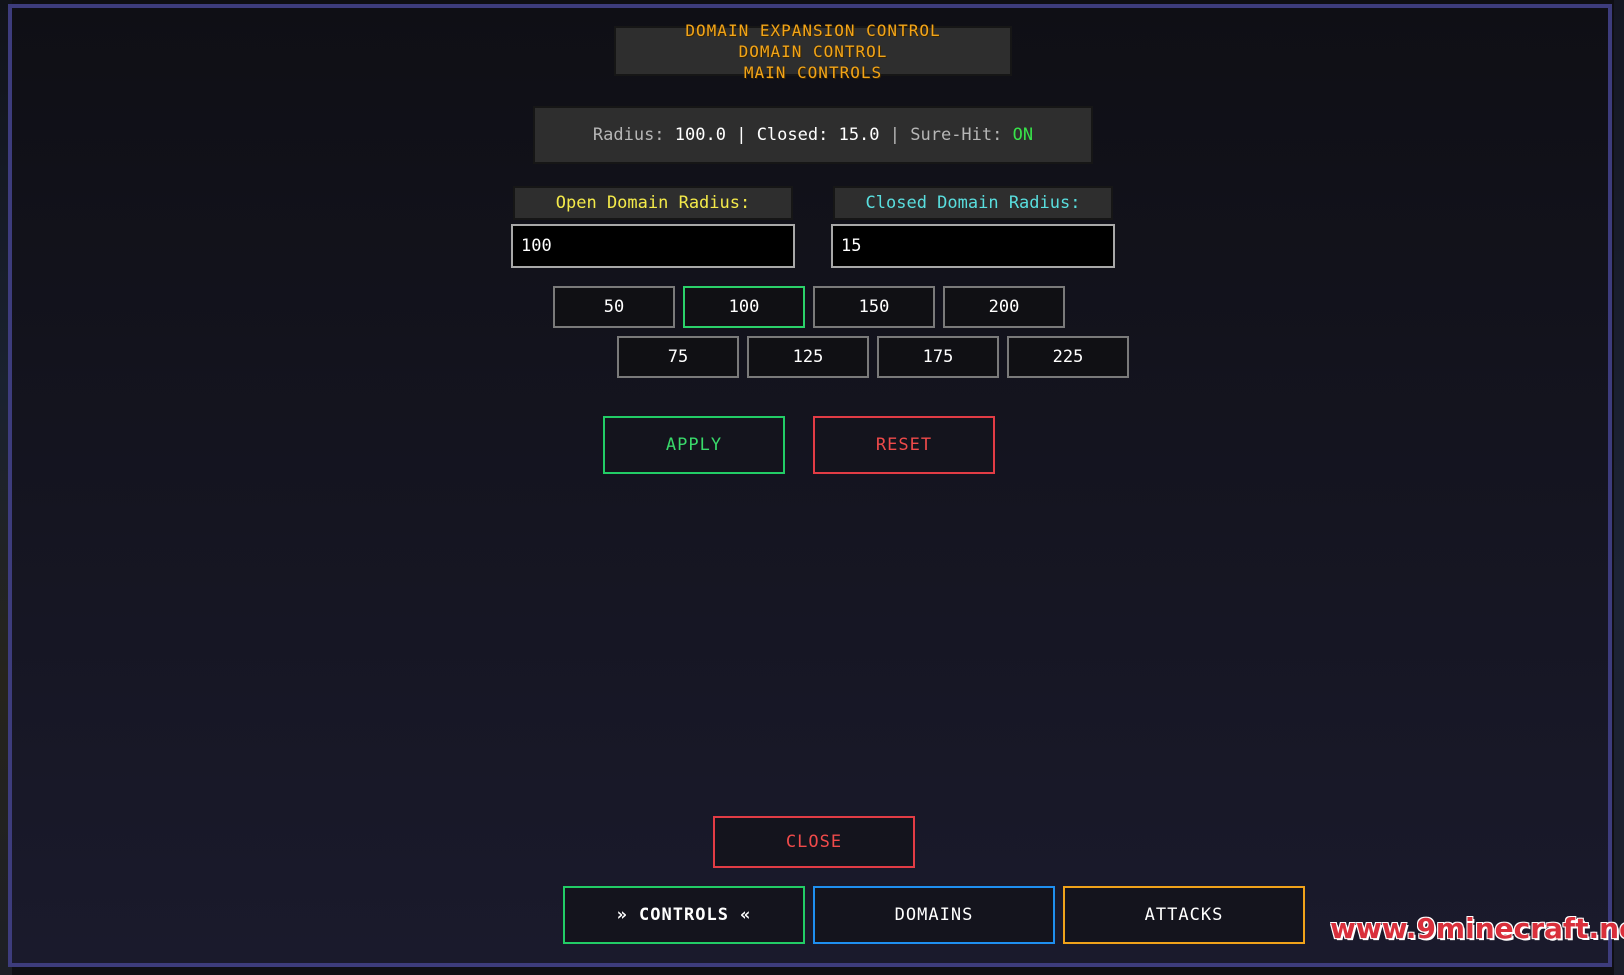  Describe the element at coordinates (973, 246) in the screenshot. I see `closed-domain-radius-input` at that location.